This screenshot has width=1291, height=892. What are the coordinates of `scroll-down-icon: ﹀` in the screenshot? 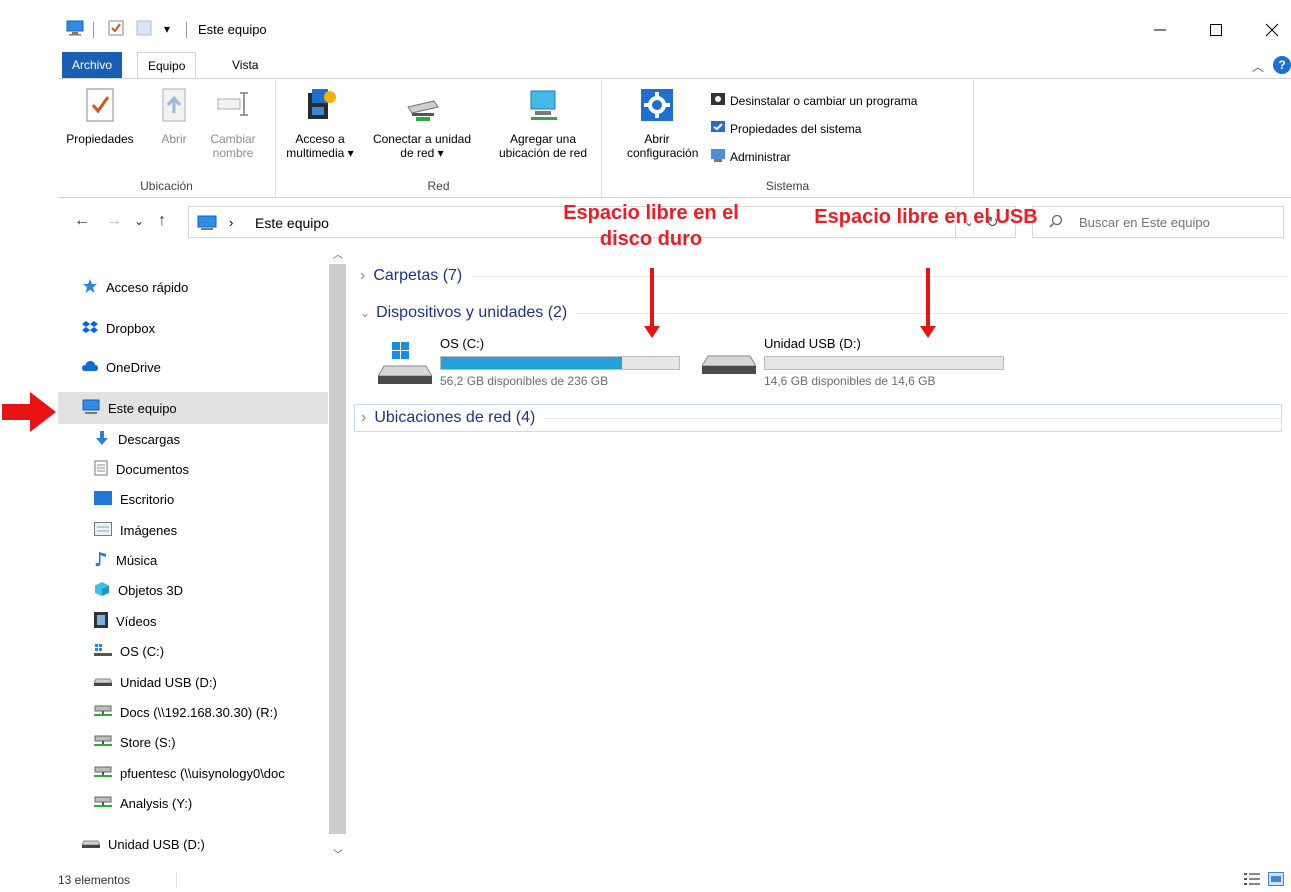 It's located at (338, 853).